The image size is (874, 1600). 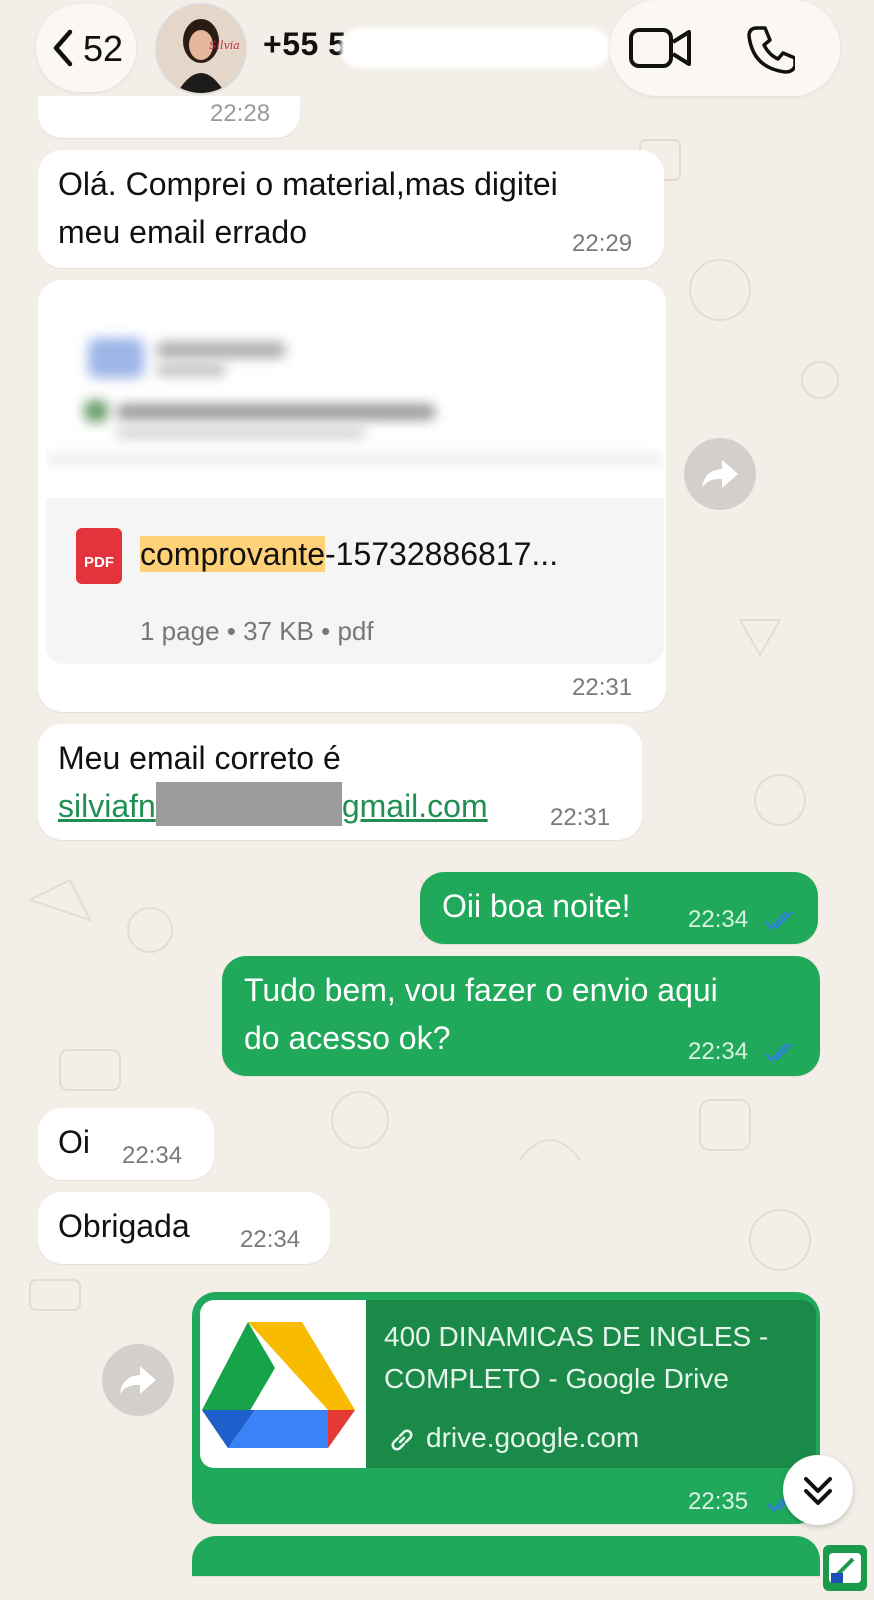 I want to click on message-time: 22:29, so click(x=602, y=243).